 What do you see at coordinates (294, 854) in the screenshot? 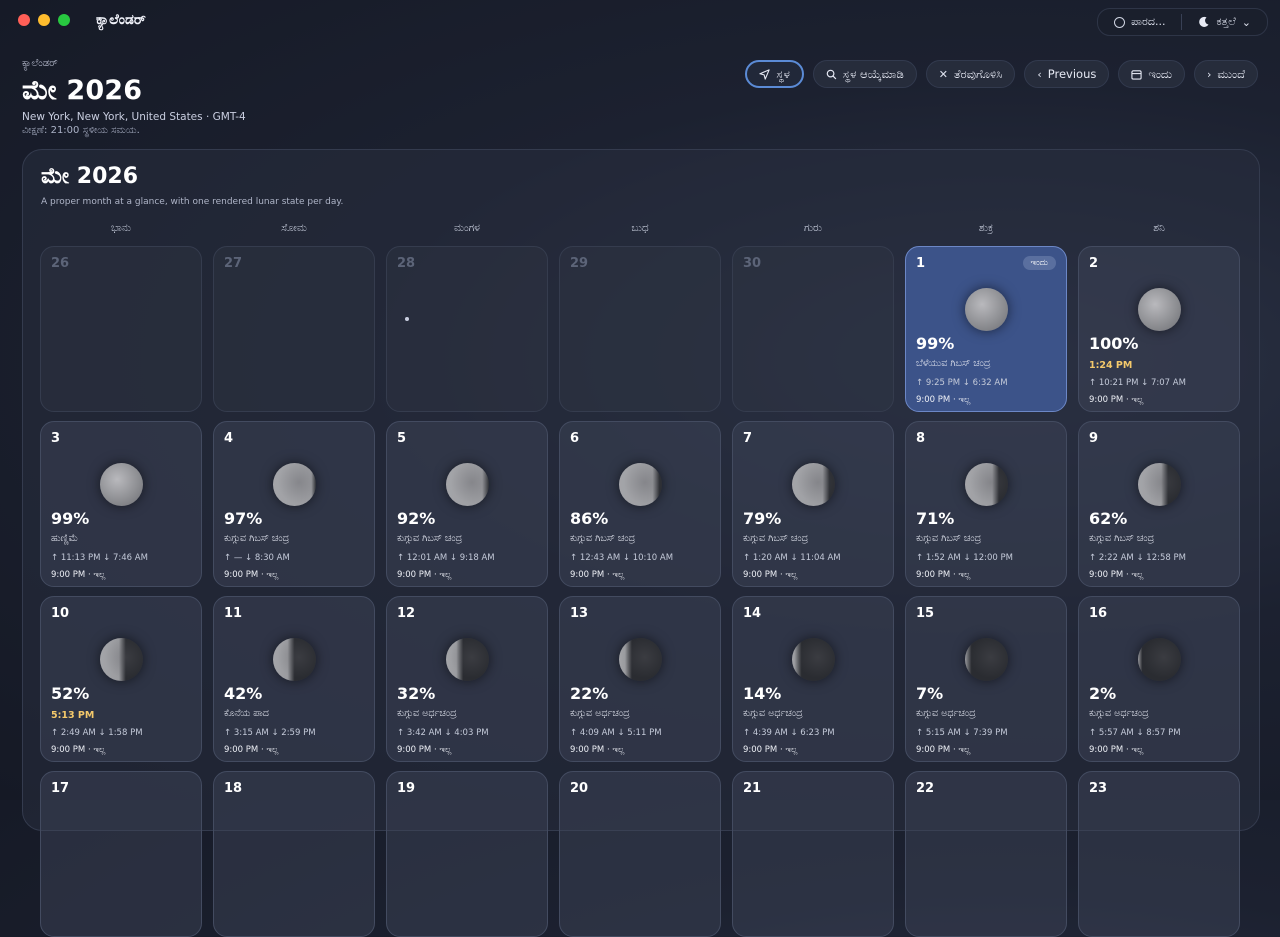
I see `day-cell: 18` at bounding box center [294, 854].